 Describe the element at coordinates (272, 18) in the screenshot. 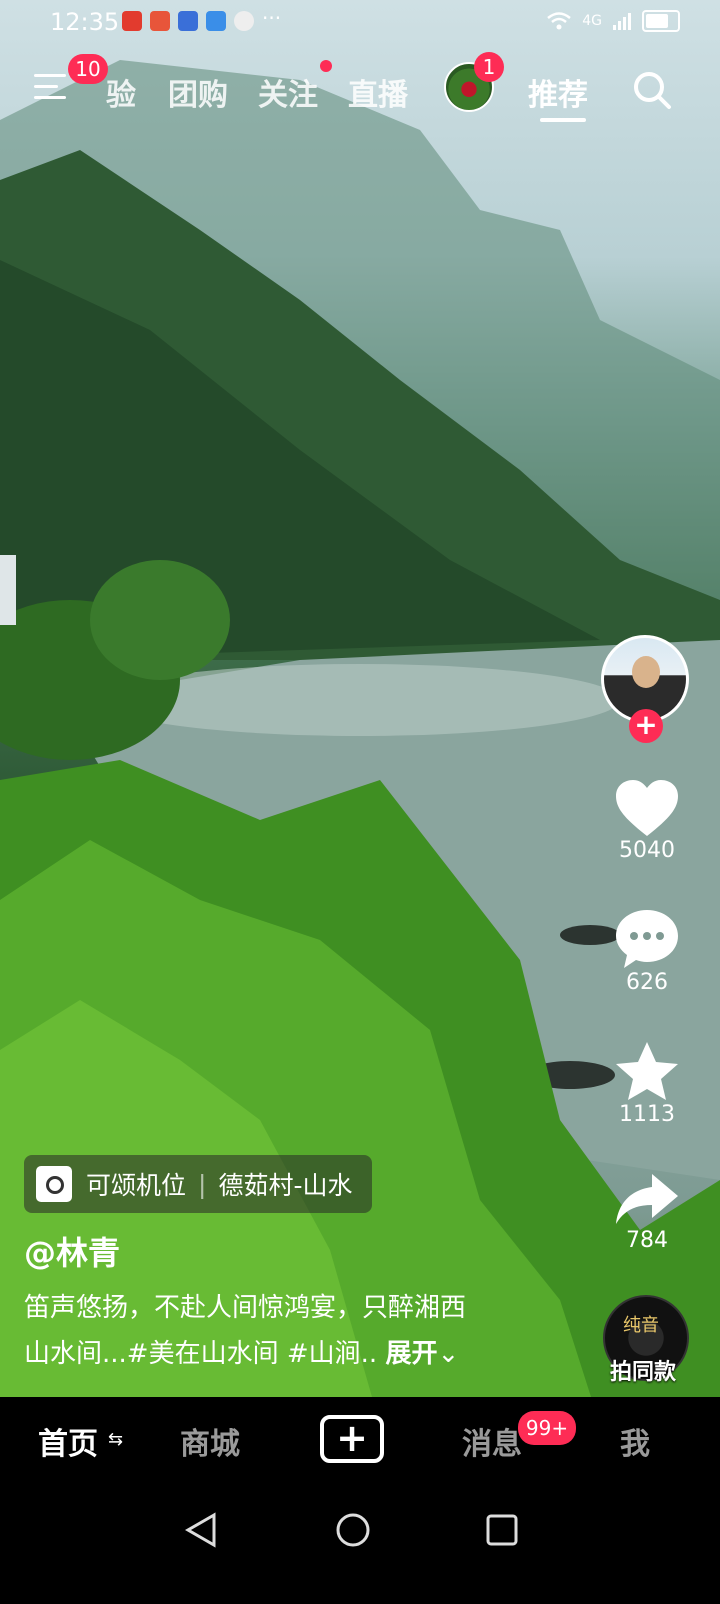

I see `more-notifications-icon: ···` at that location.